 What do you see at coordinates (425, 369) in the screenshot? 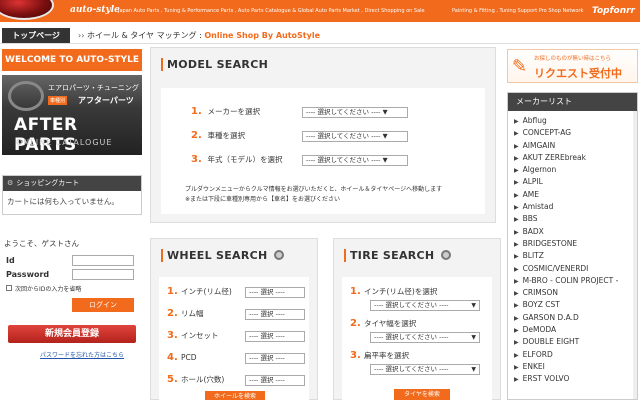
I see `tire-aspect-select: ---- 選択してください ---- ▼` at bounding box center [425, 369].